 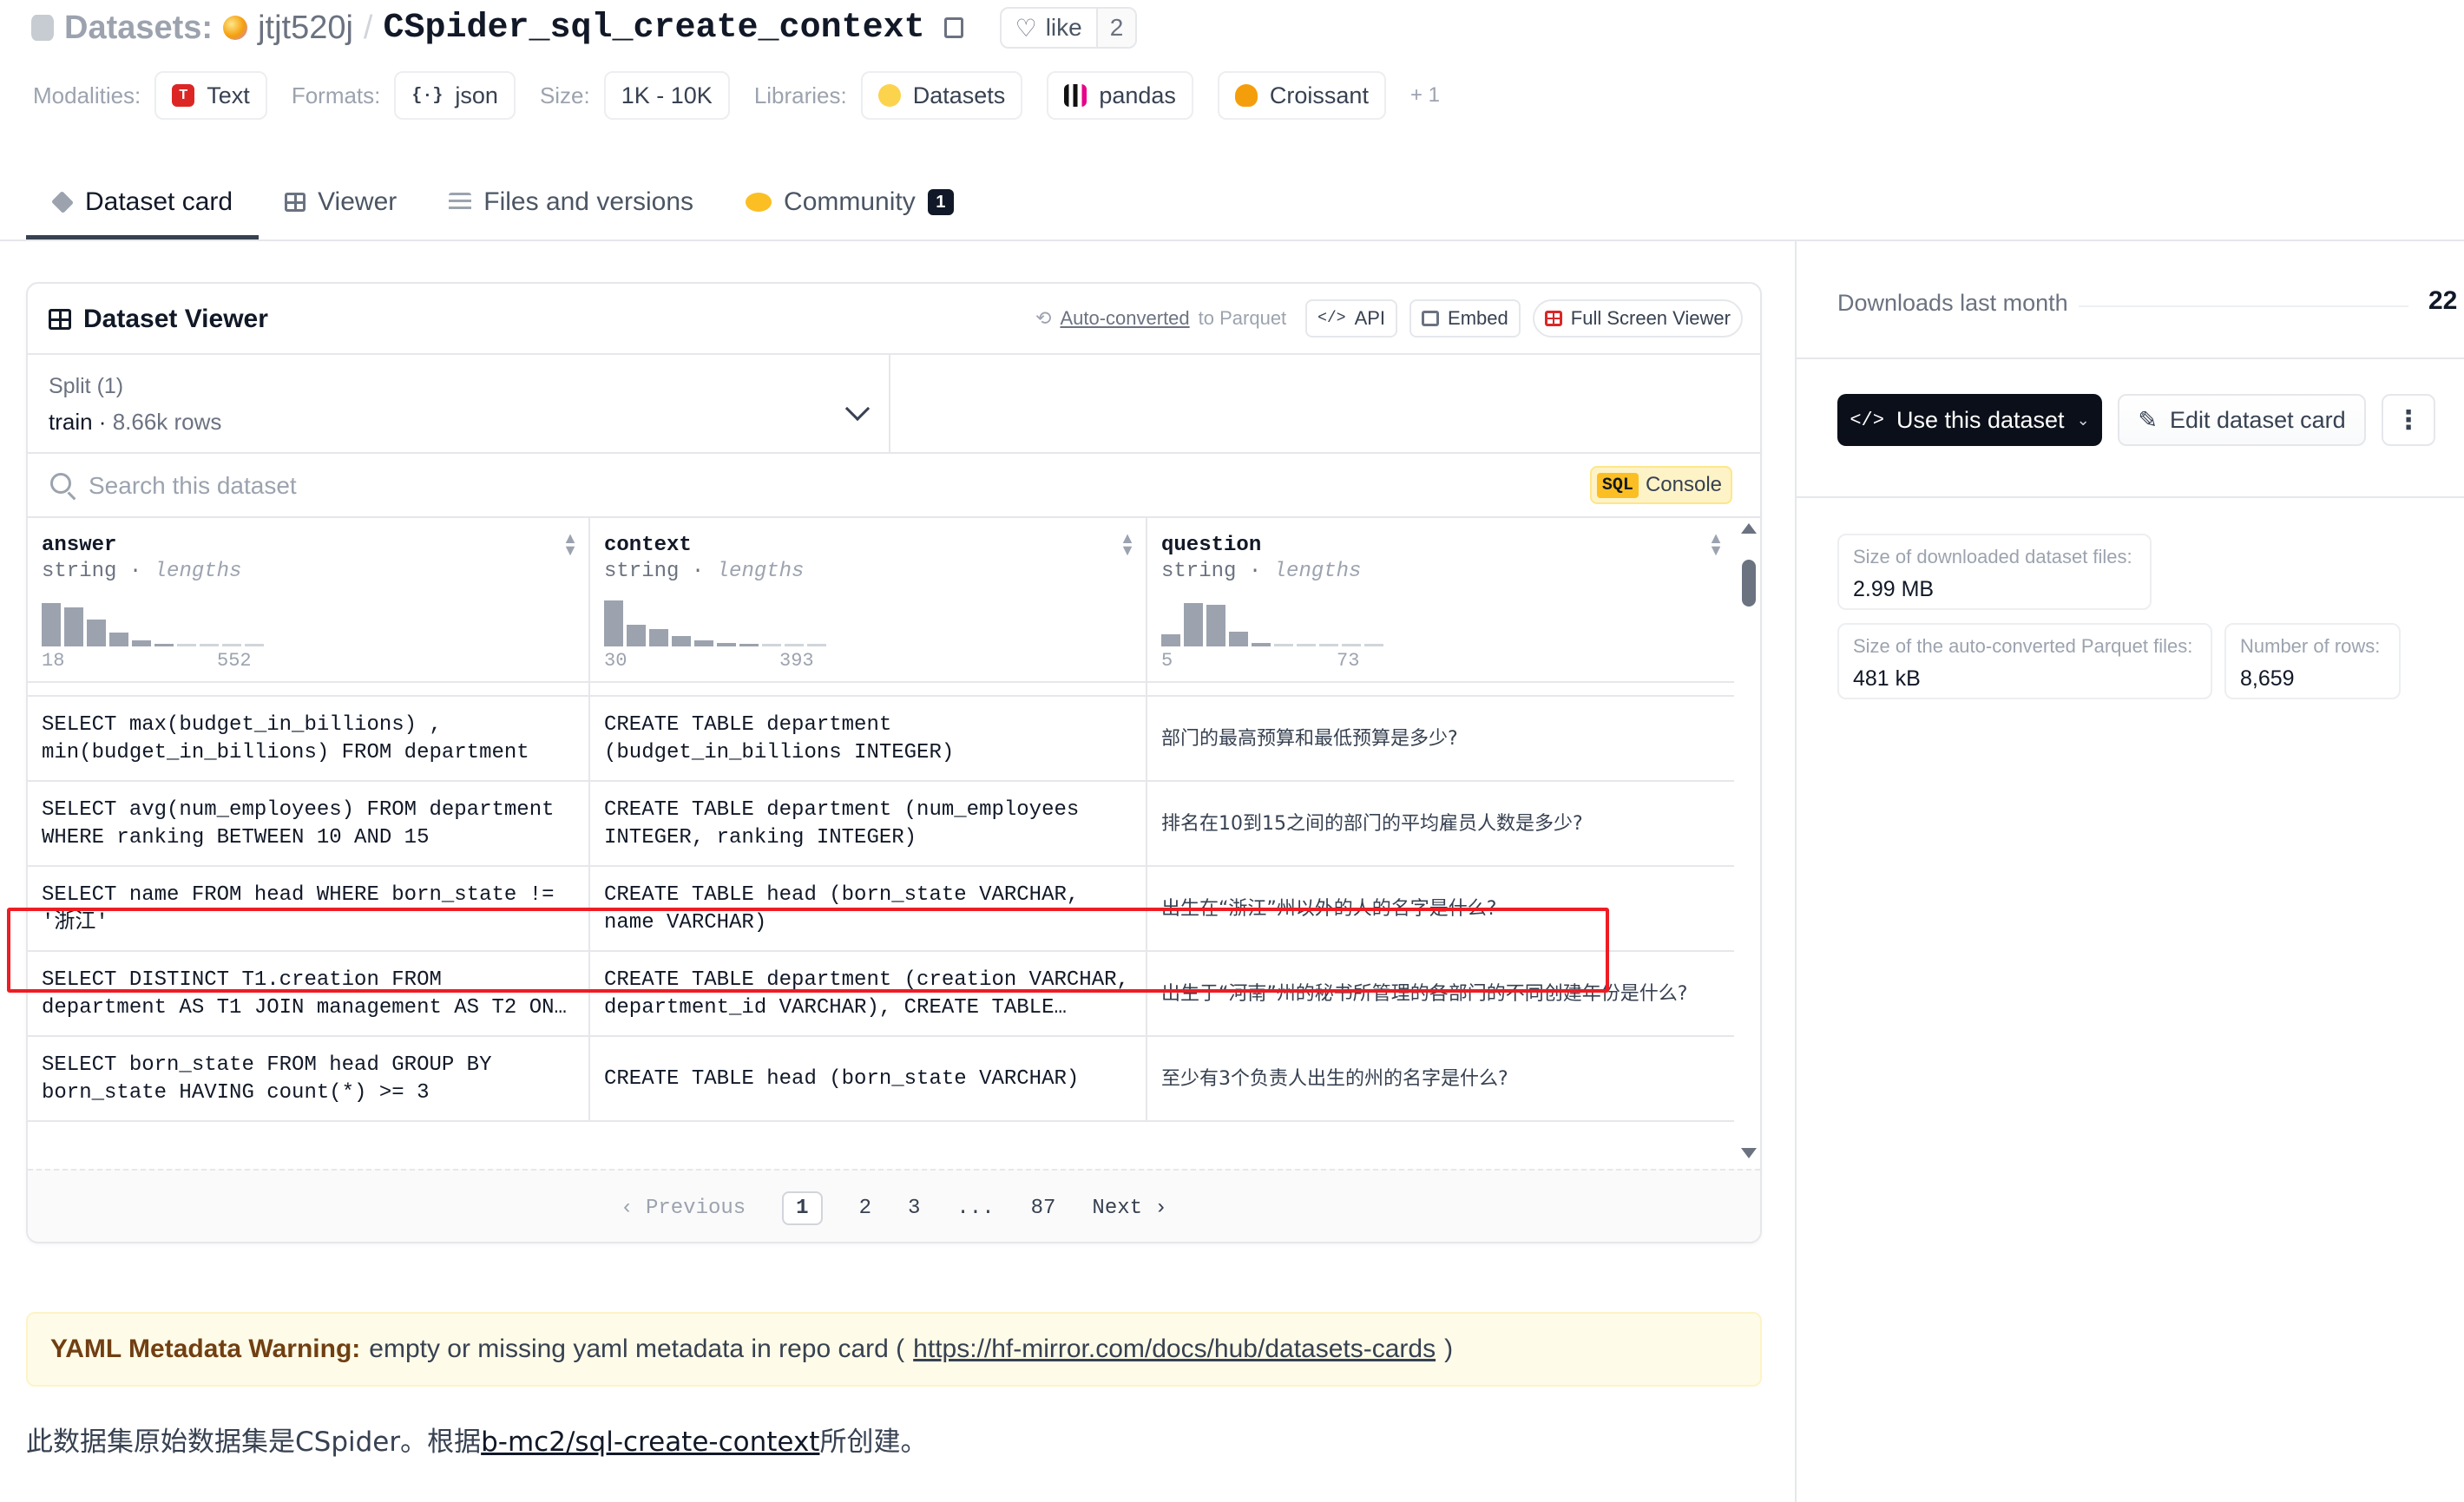 I want to click on column-header-answer: answer string · lengths ▲ ▼ 18 552, so click(x=309, y=600).